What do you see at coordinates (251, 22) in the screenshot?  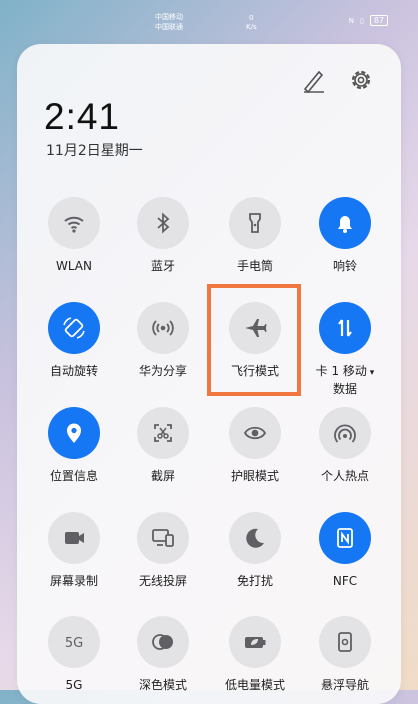 I see `network-speed: 0 K/s` at bounding box center [251, 22].